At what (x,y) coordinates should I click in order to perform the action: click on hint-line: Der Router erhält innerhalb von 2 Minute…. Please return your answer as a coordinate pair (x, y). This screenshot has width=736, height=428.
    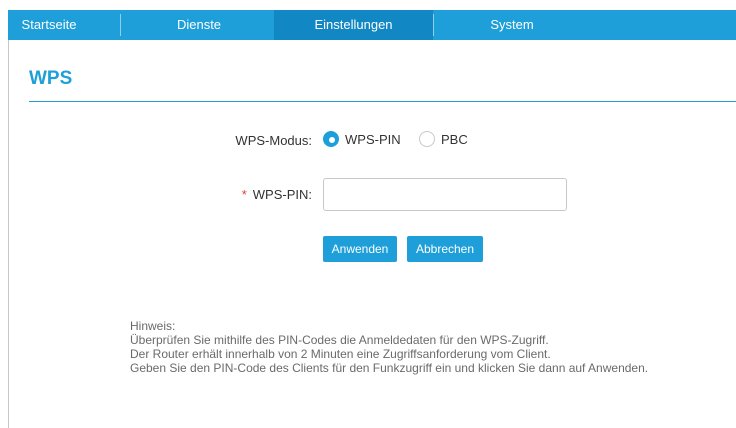
    Looking at the image, I should click on (340, 354).